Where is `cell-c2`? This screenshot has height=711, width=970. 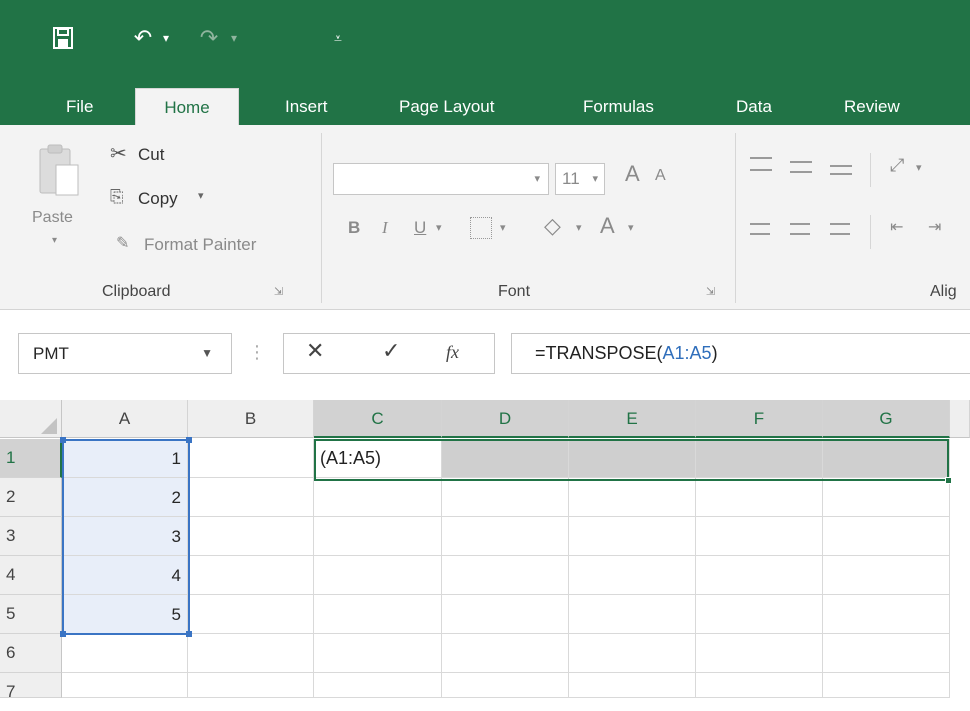 cell-c2 is located at coordinates (378, 497).